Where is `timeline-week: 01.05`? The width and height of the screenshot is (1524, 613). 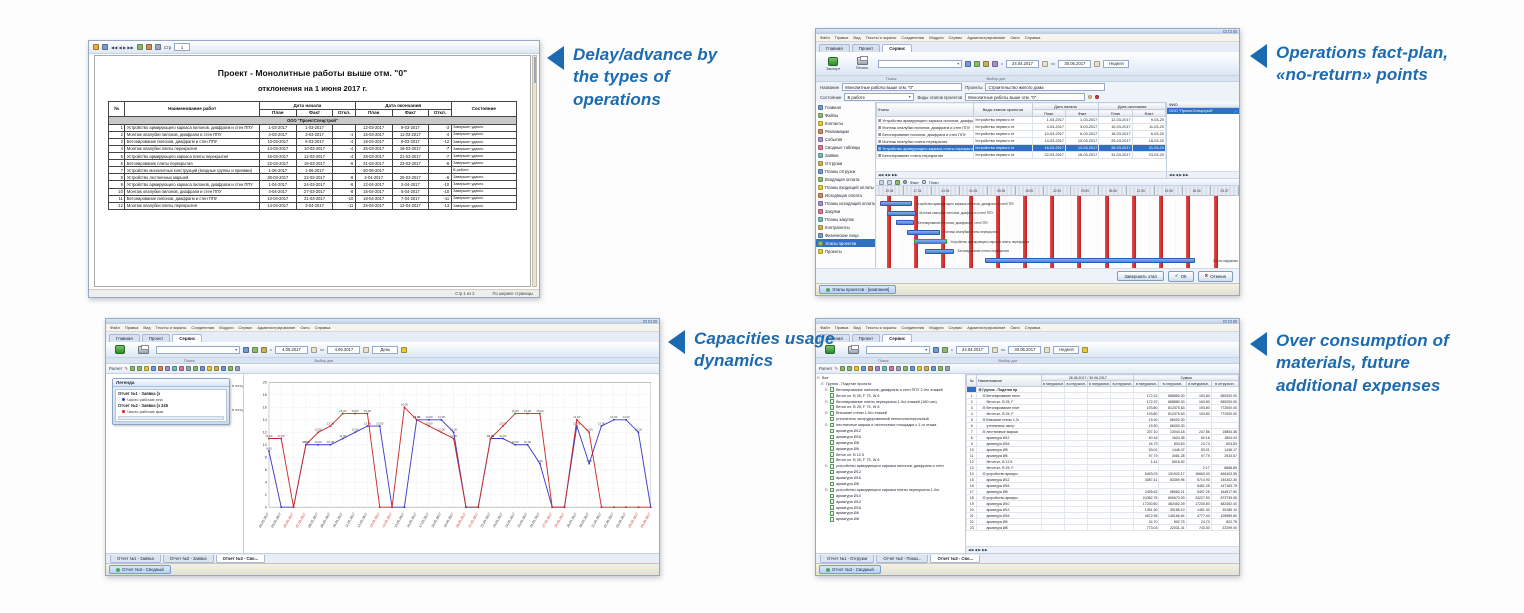
timeline-week: 01.05 is located at coordinates (973, 190).